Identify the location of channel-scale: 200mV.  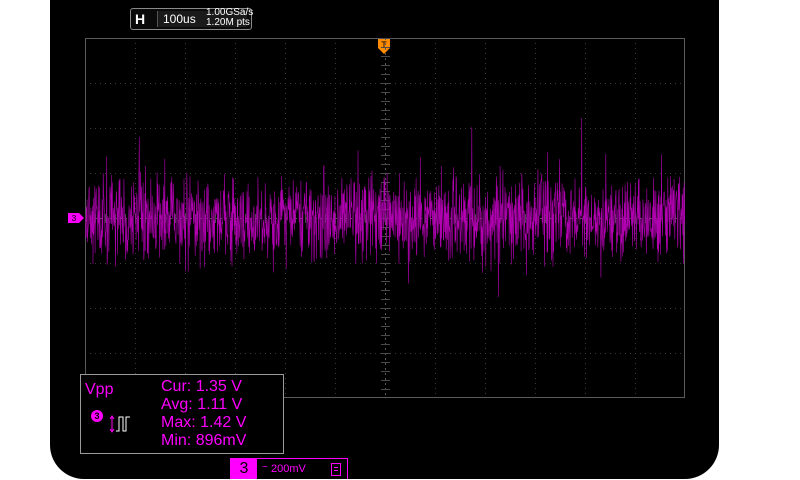
(288, 469).